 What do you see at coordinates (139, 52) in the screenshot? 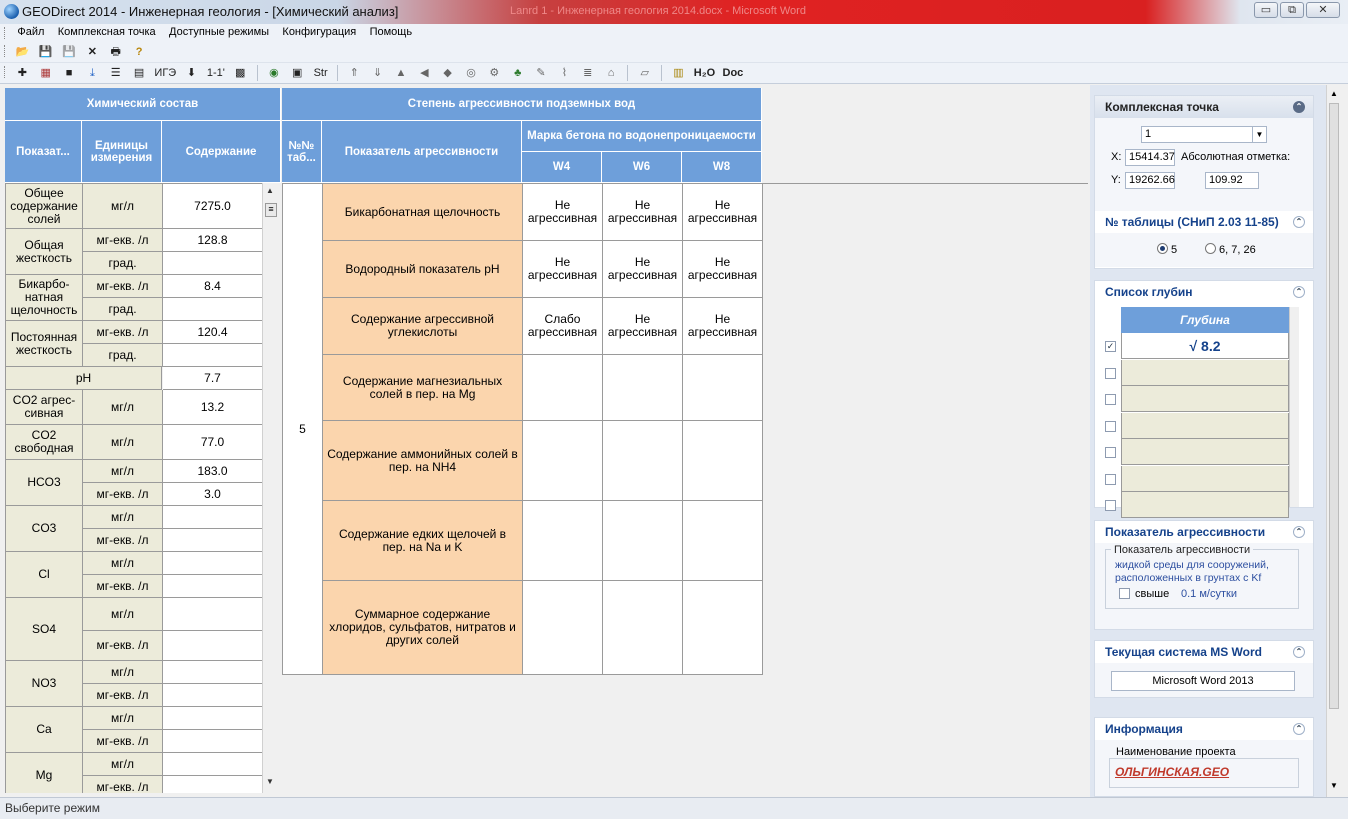
I see `help-icon: ?` at bounding box center [139, 52].